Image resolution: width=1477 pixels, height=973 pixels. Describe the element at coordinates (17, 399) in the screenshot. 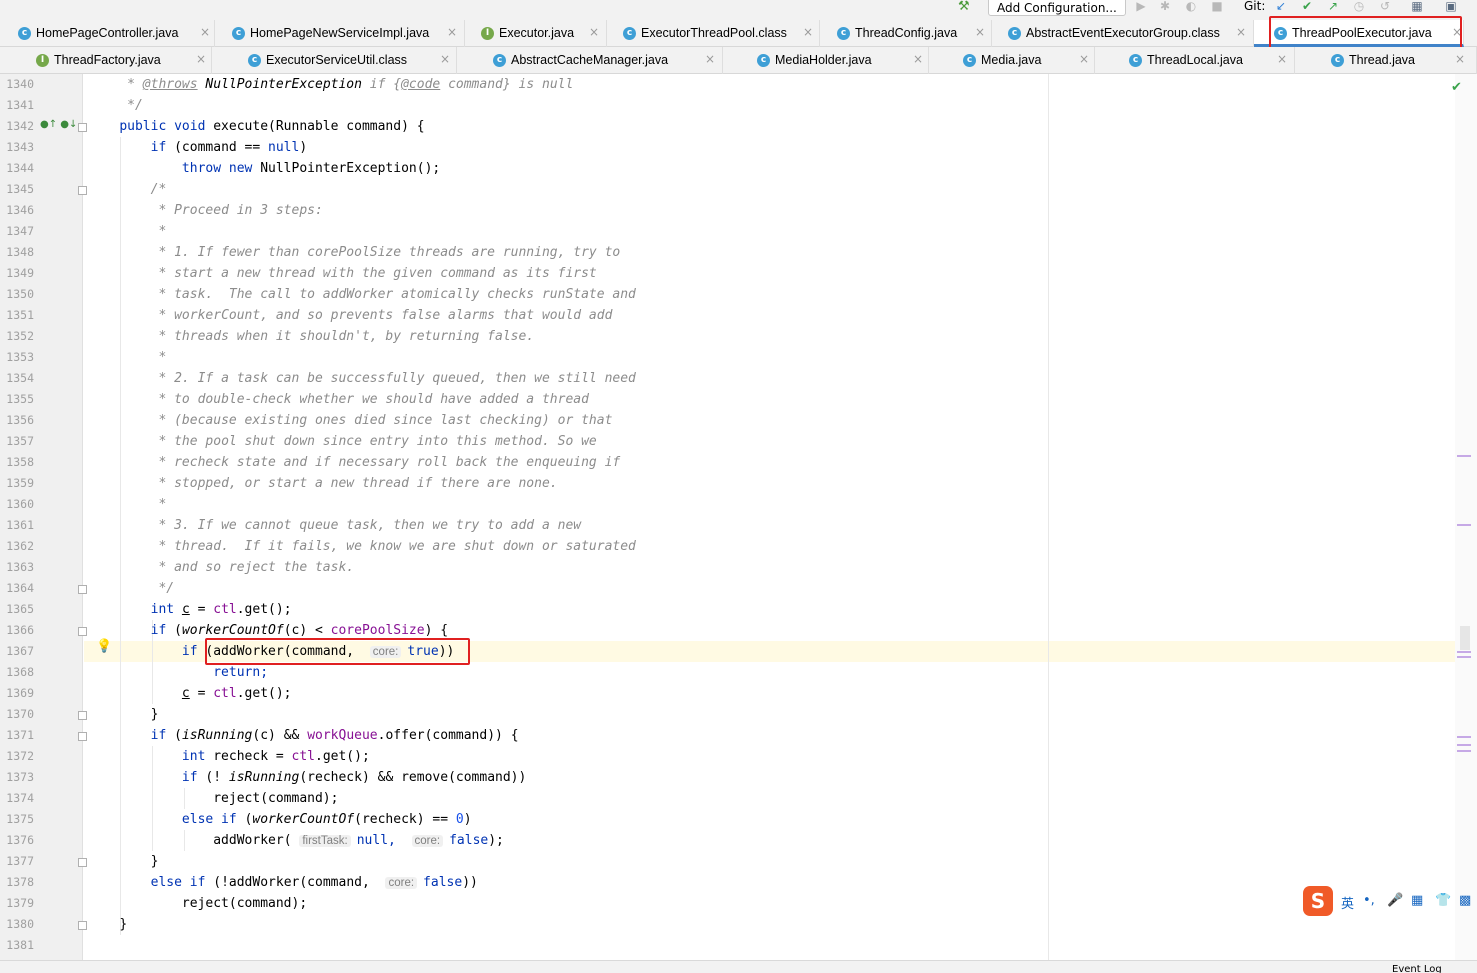

I see `line-number: 1355` at that location.